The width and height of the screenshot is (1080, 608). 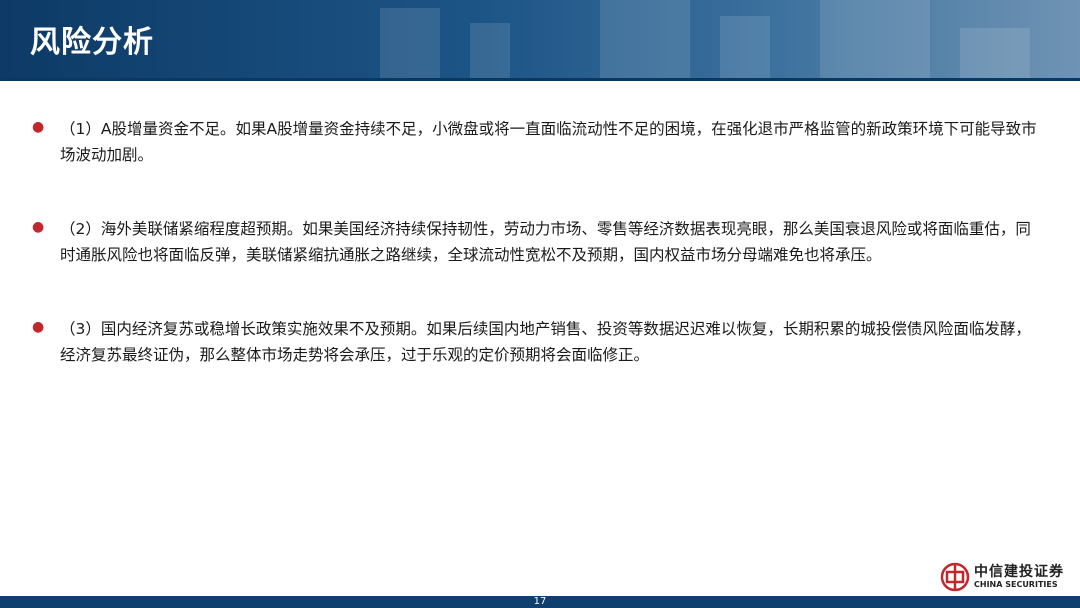 I want to click on header-divider, so click(x=540, y=79).